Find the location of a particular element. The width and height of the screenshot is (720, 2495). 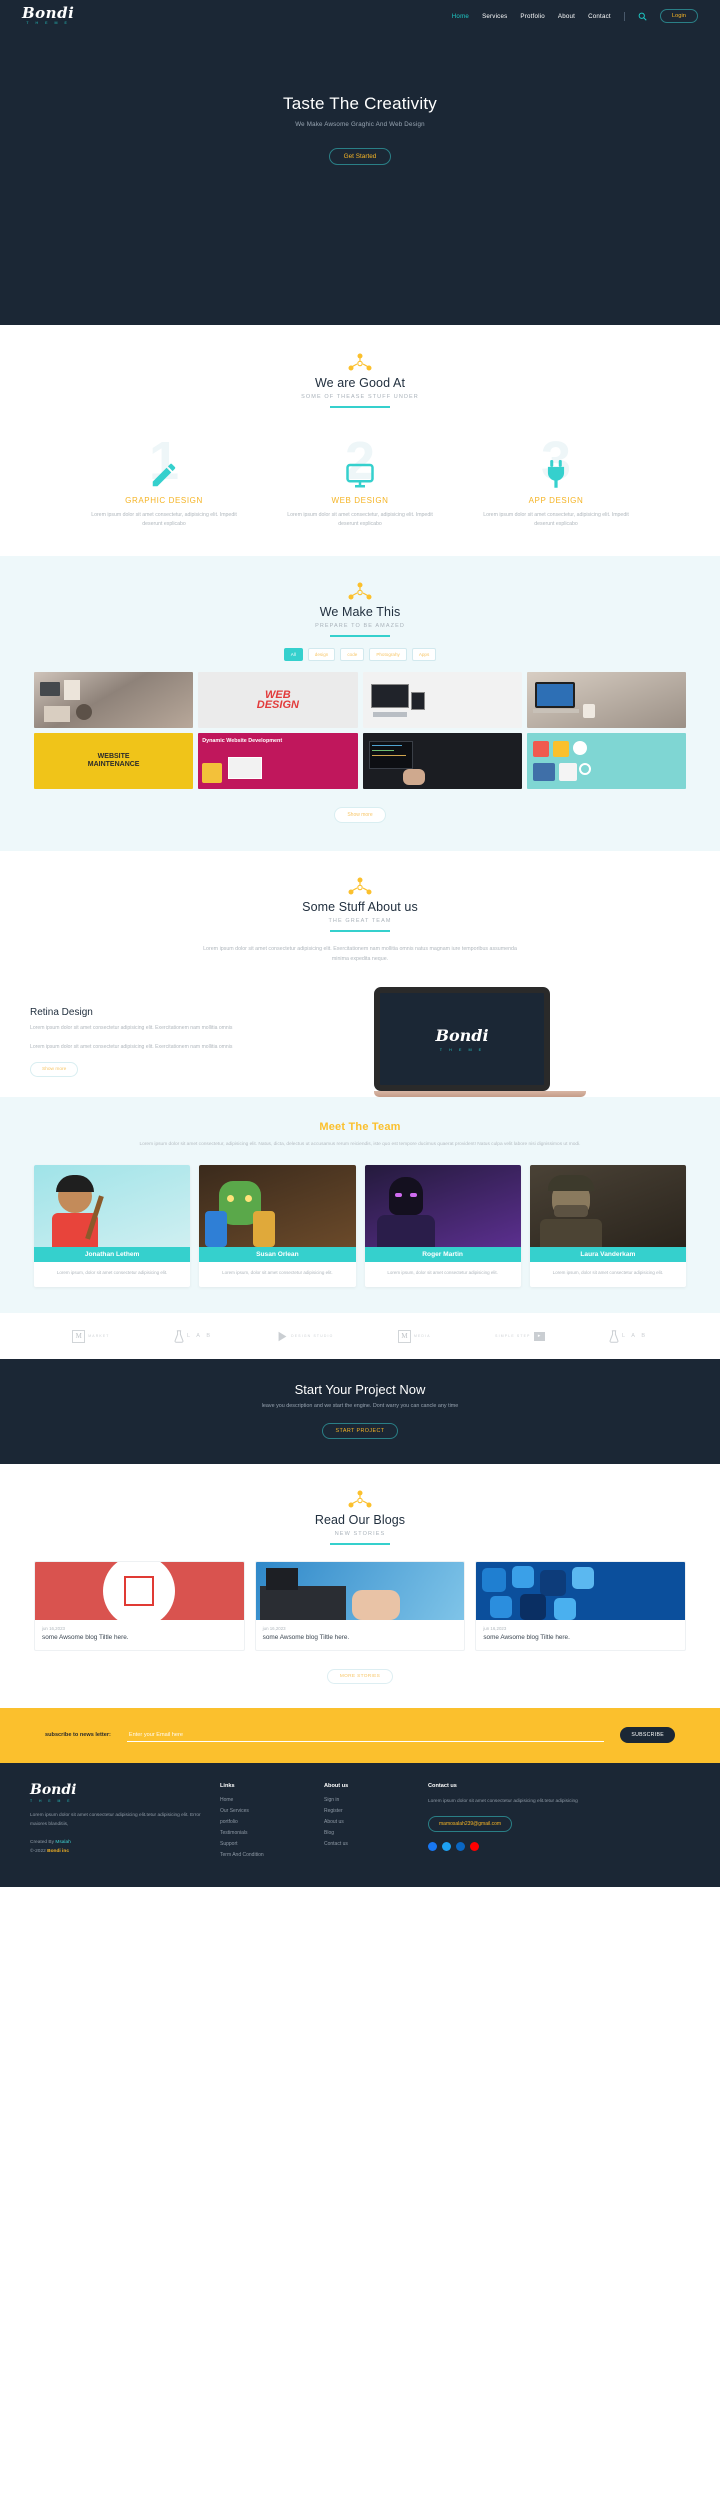

youtube-icon is located at coordinates (474, 1847).